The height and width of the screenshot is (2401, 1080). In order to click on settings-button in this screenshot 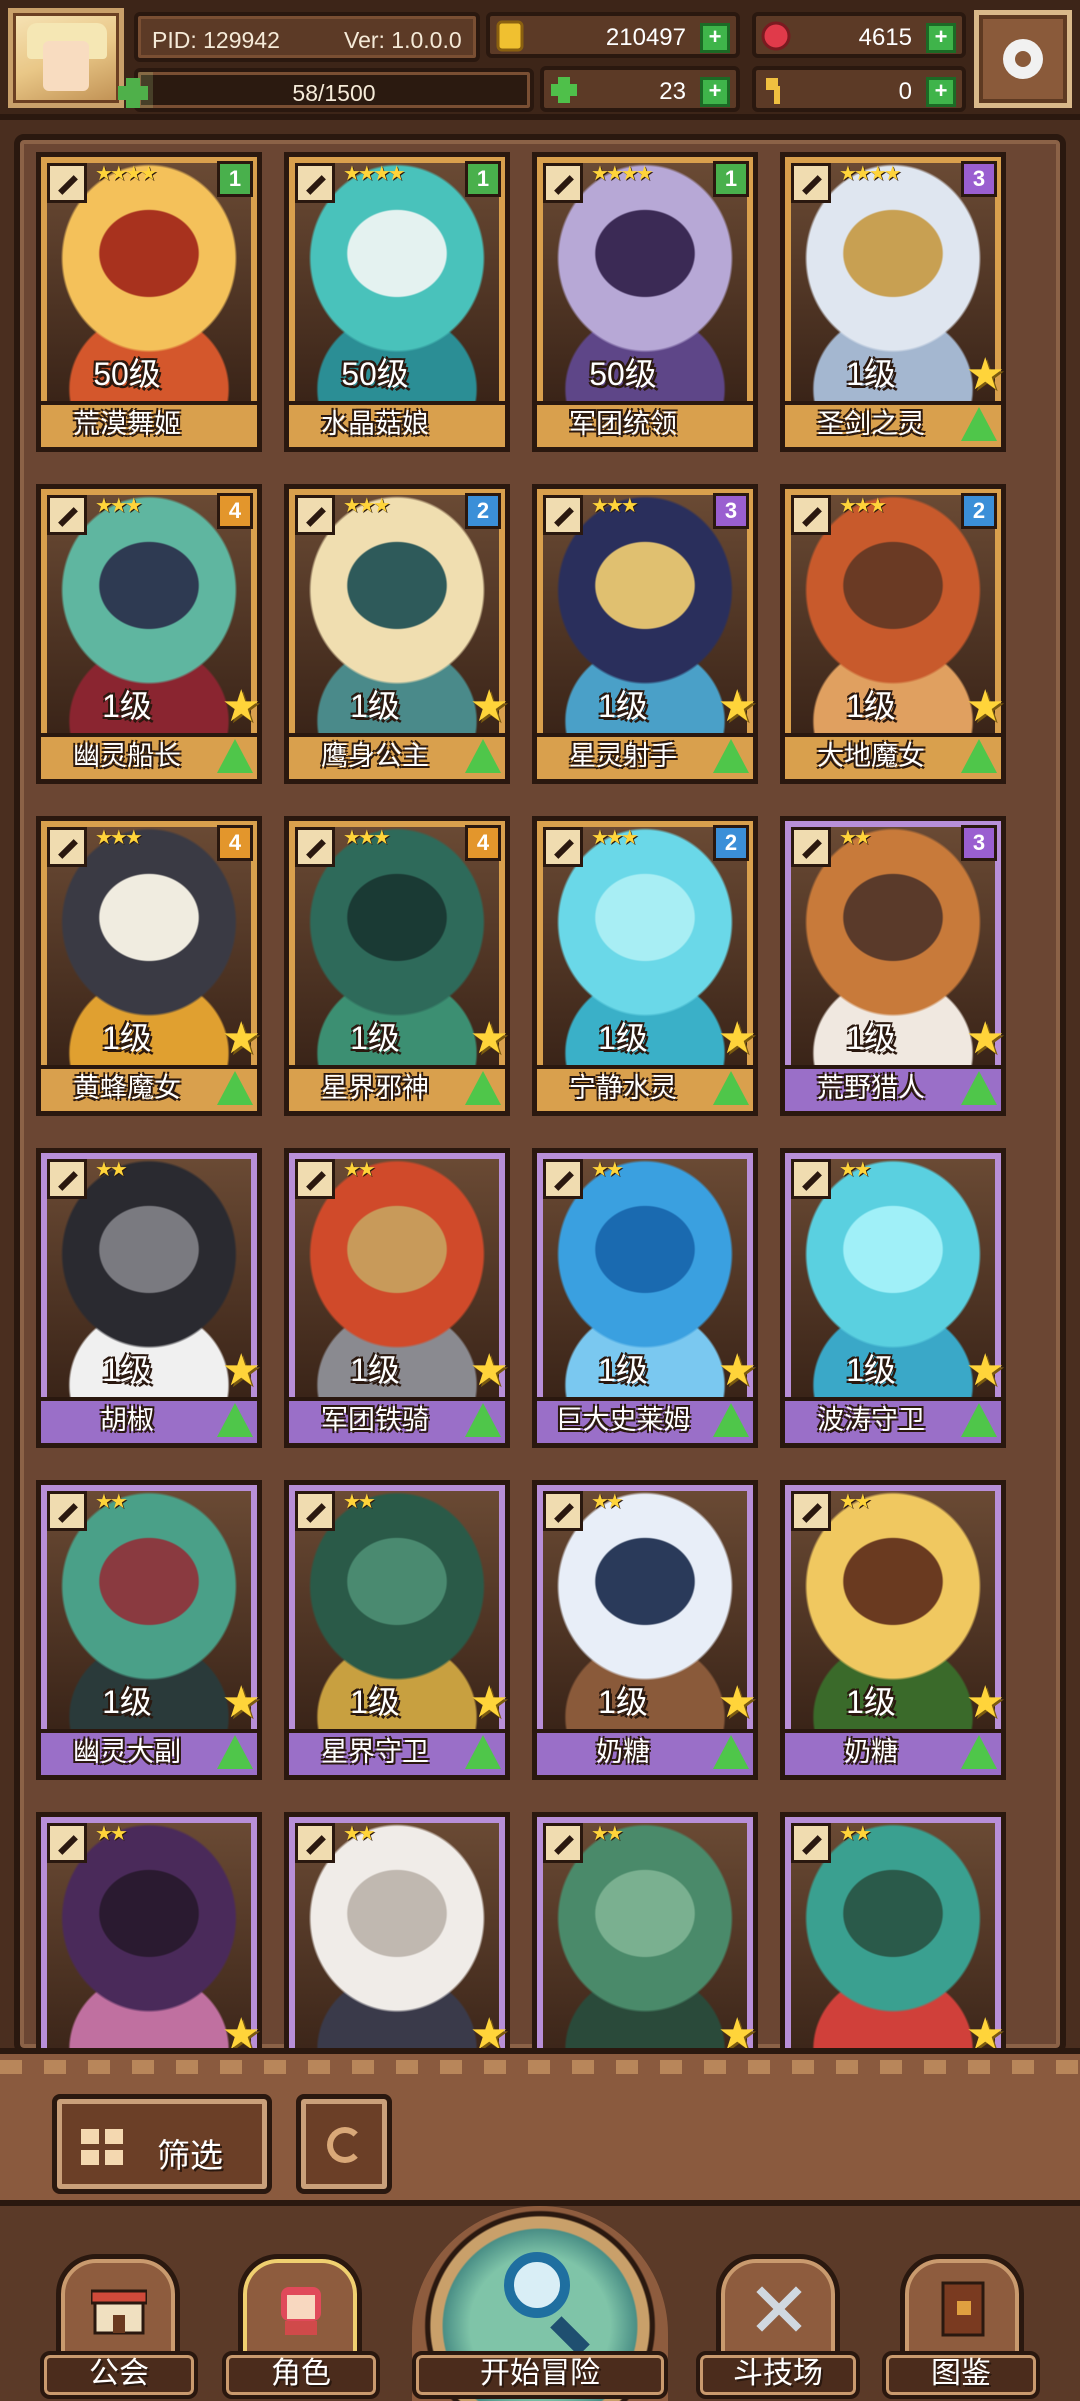, I will do `click(1023, 59)`.